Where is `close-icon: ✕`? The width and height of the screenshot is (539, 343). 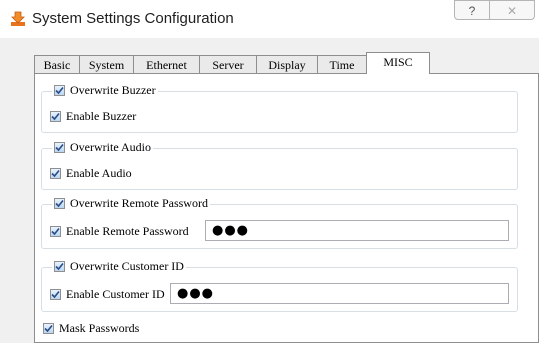 close-icon: ✕ is located at coordinates (512, 11).